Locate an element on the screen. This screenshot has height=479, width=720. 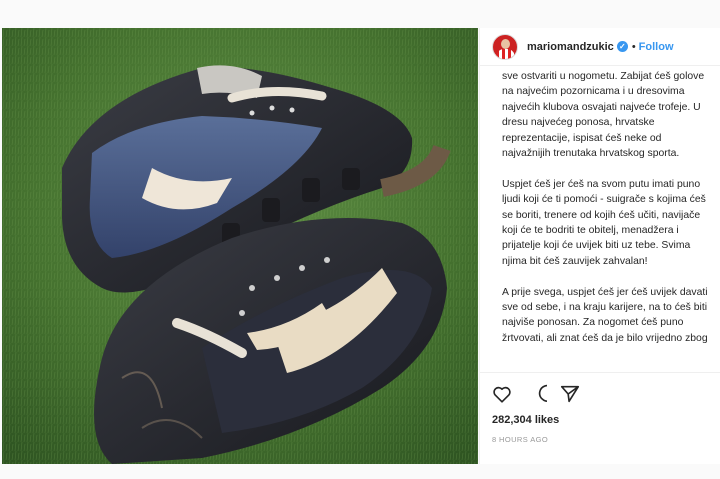
comment-icon is located at coordinates (536, 394).